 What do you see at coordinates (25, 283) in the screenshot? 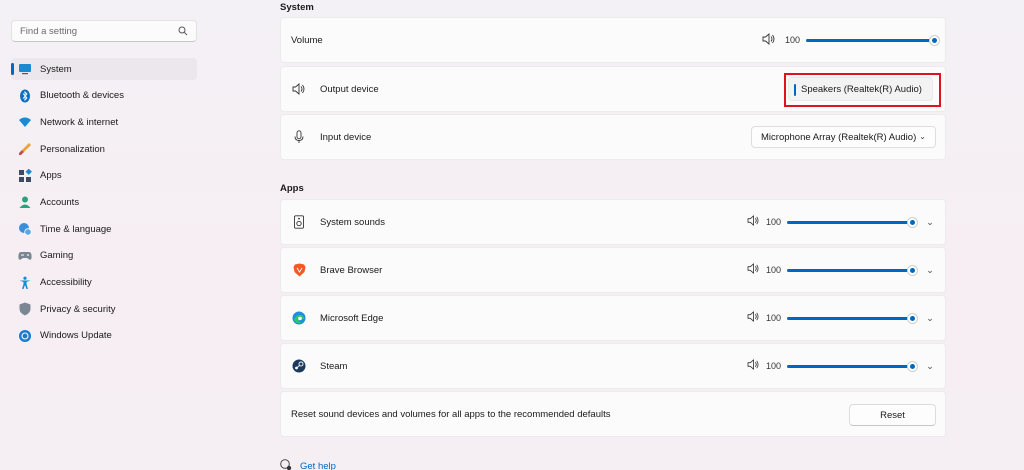
I see `accessibility-icon` at bounding box center [25, 283].